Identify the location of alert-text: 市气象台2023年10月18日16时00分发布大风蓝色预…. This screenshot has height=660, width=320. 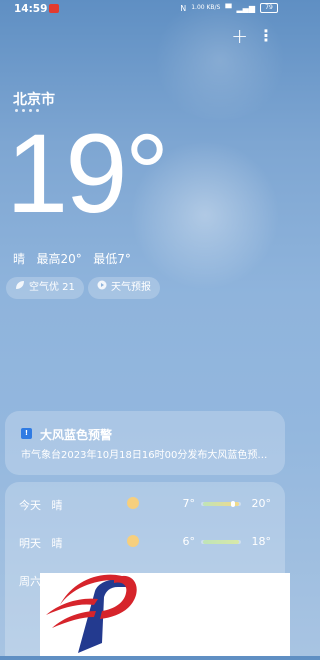
(144, 455).